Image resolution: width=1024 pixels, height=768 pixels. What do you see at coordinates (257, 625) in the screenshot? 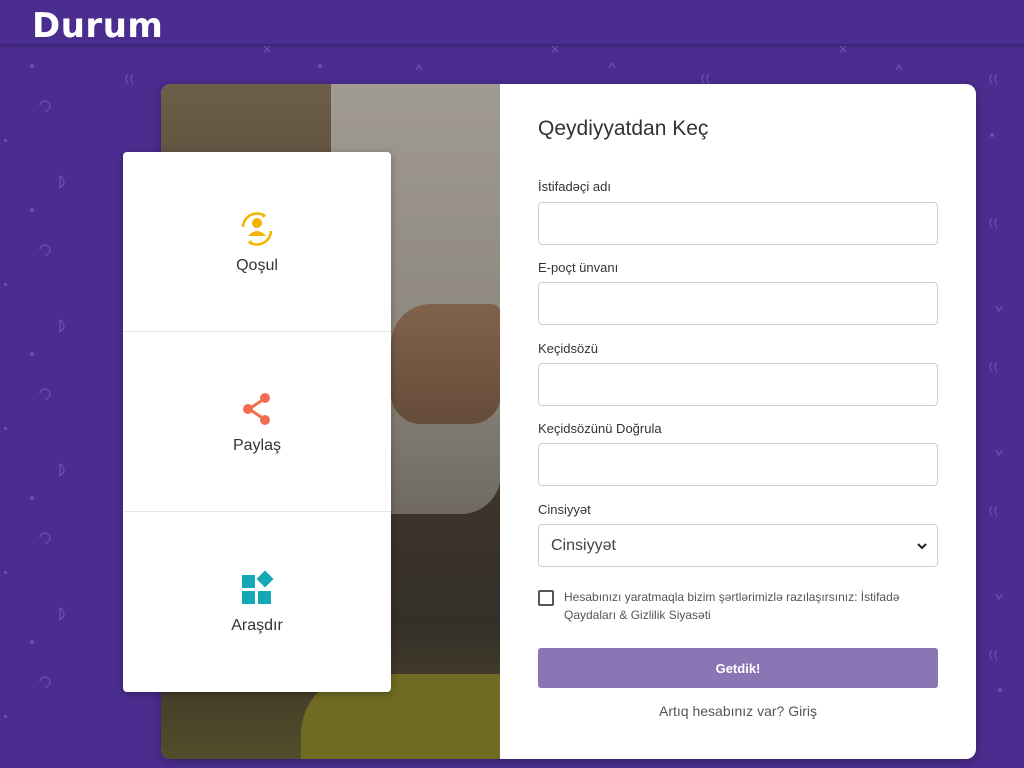
I see `feature-explore-label: Araşdır` at bounding box center [257, 625].